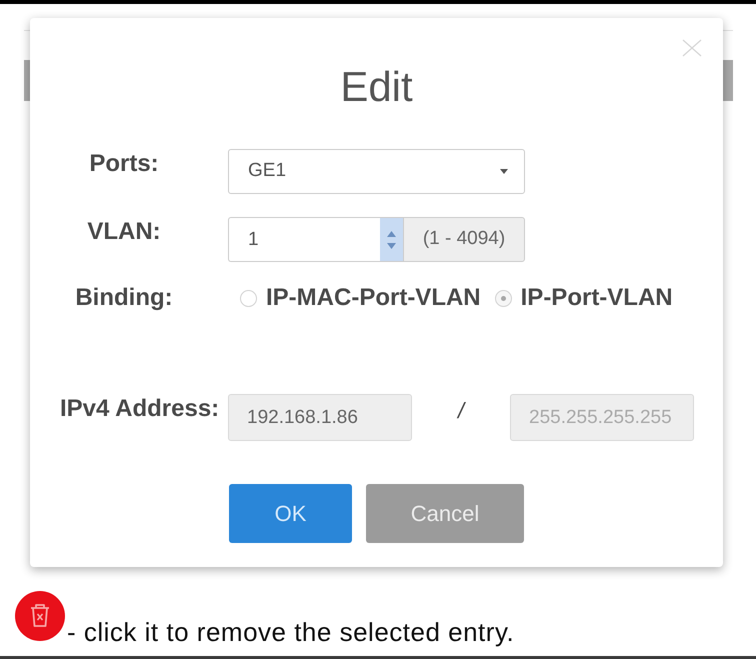  I want to click on up-down-arrows-icon, so click(391, 240).